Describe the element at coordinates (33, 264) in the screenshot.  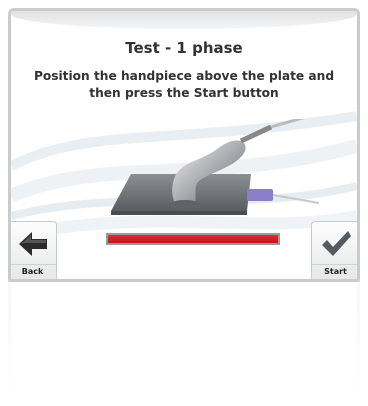
I see `back-button-divider` at that location.